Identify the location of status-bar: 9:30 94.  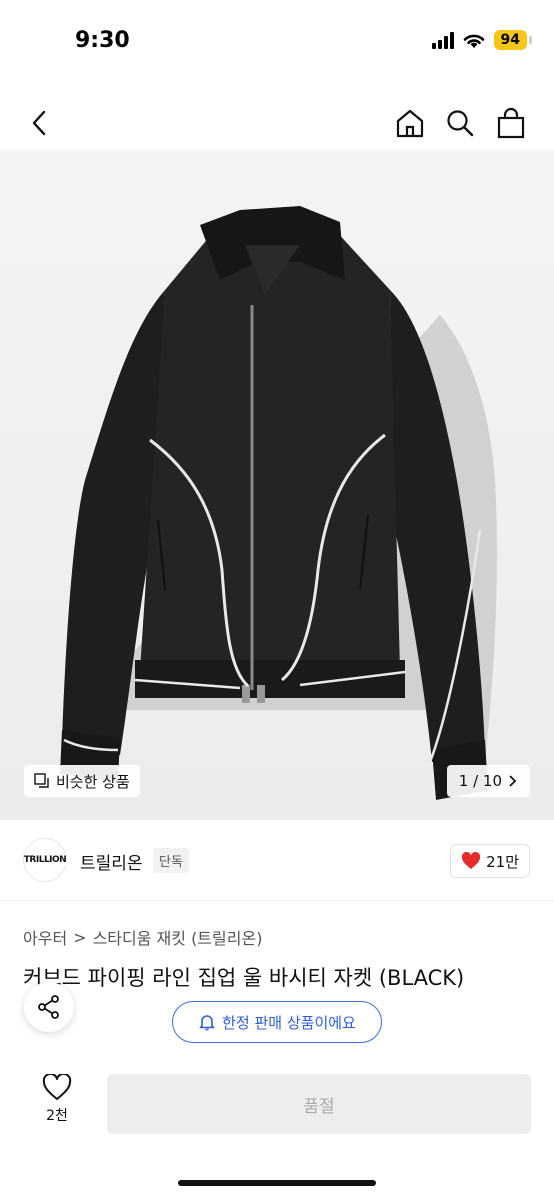
(277, 40).